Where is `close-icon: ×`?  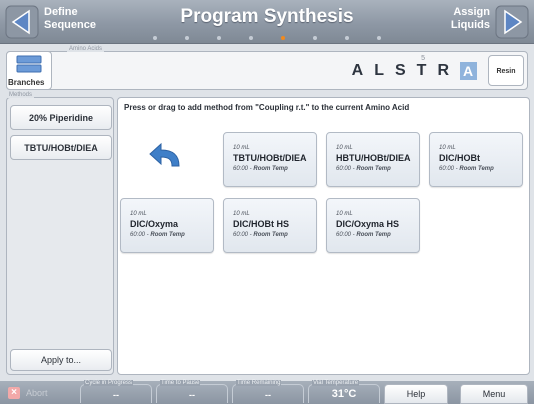 close-icon: × is located at coordinates (14, 393).